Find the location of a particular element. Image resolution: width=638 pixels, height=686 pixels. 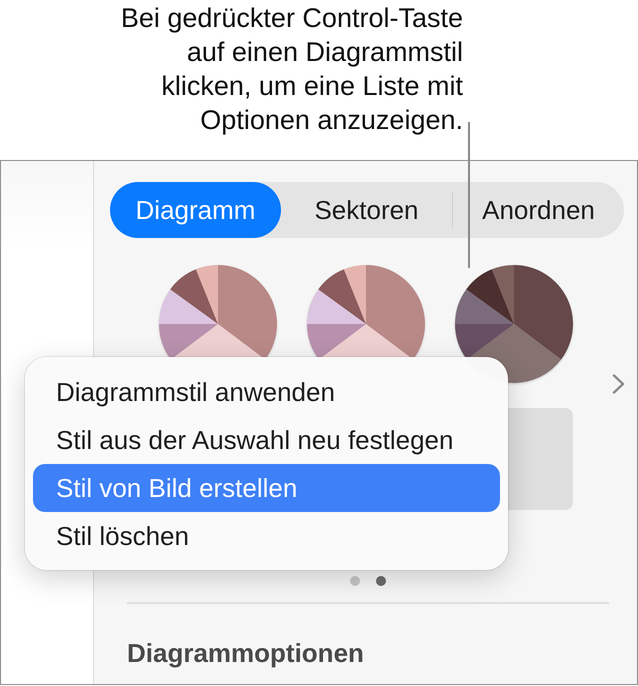

tab: Anordnen is located at coordinates (538, 210).